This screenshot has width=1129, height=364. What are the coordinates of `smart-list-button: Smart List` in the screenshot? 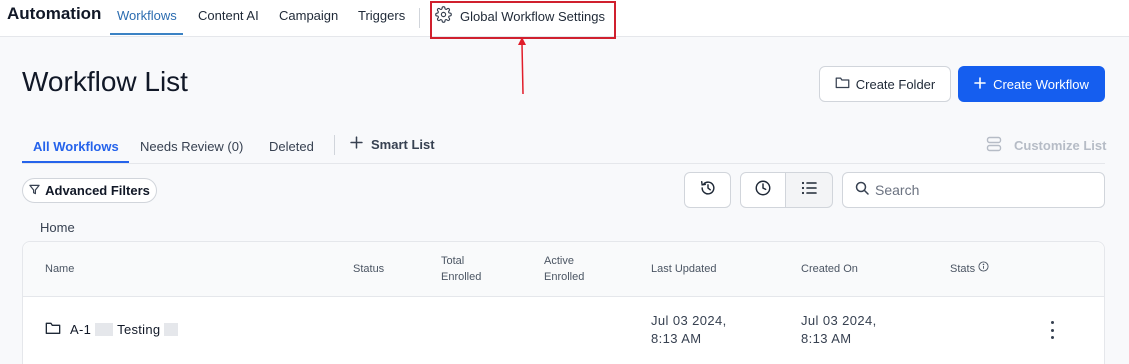 It's located at (392, 144).